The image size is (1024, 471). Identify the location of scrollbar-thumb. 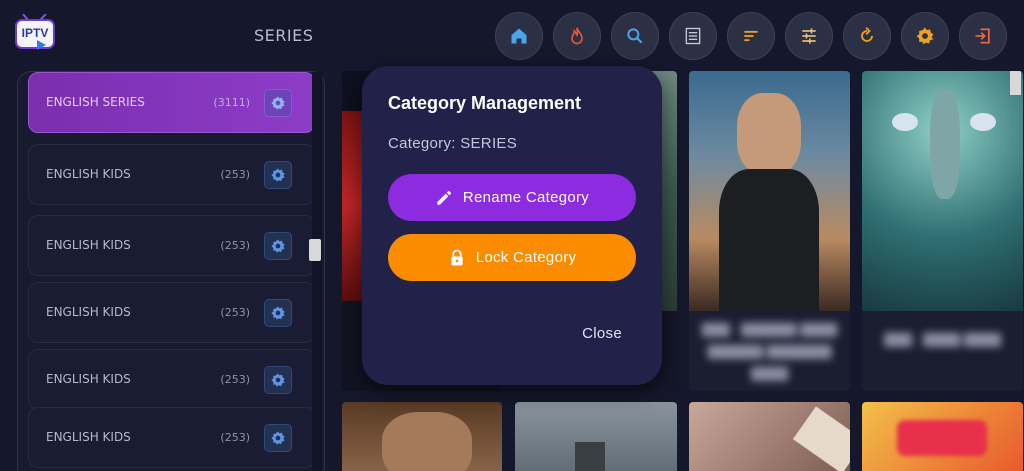
(315, 250).